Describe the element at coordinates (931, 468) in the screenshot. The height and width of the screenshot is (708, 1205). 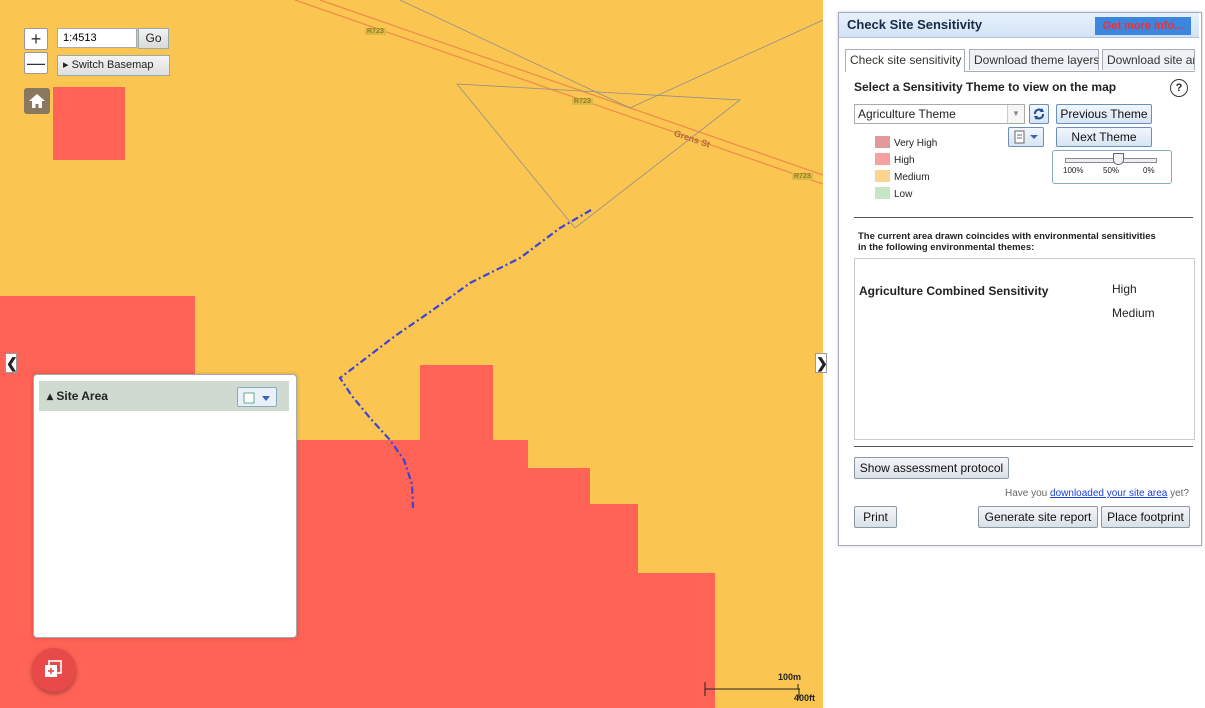
I see `show-assessment-protocol-button: Show assessment protocol` at that location.